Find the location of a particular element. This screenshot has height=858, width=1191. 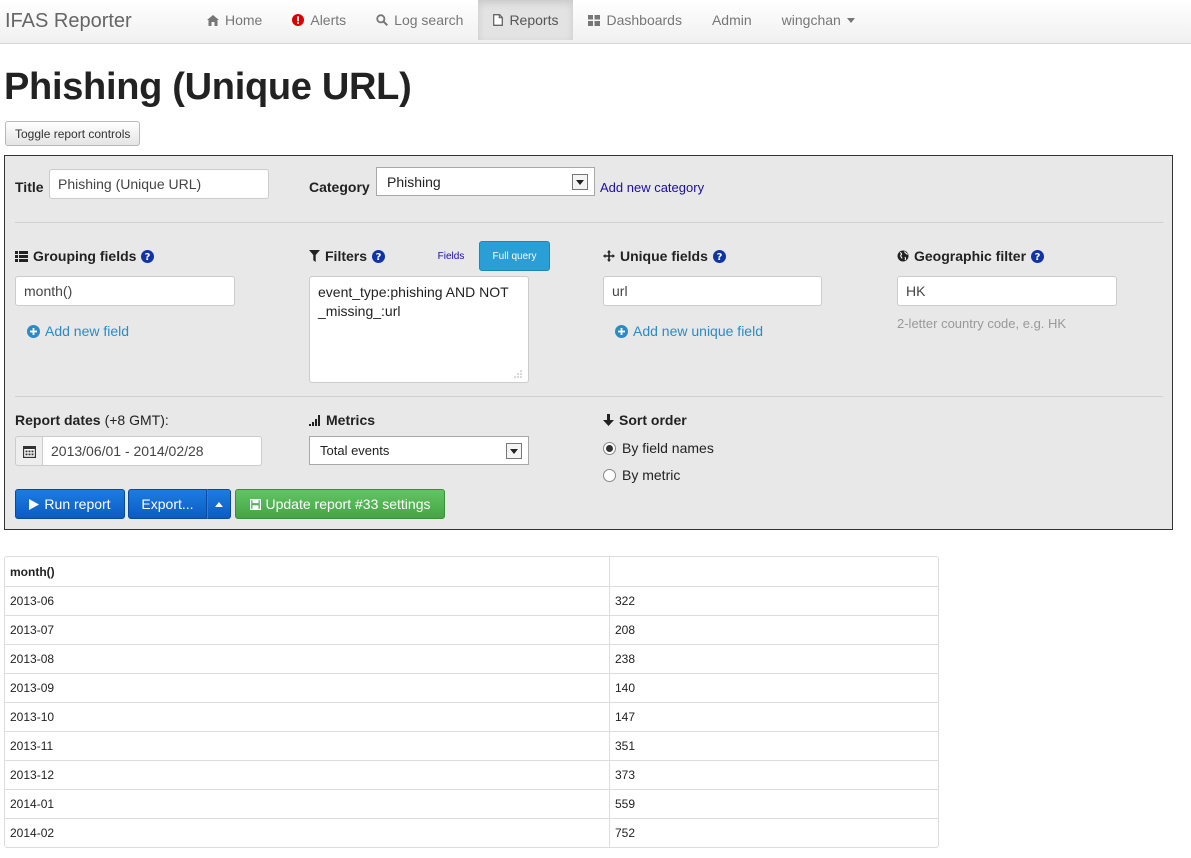

table-cell-month: 2013-08 is located at coordinates (307, 659).